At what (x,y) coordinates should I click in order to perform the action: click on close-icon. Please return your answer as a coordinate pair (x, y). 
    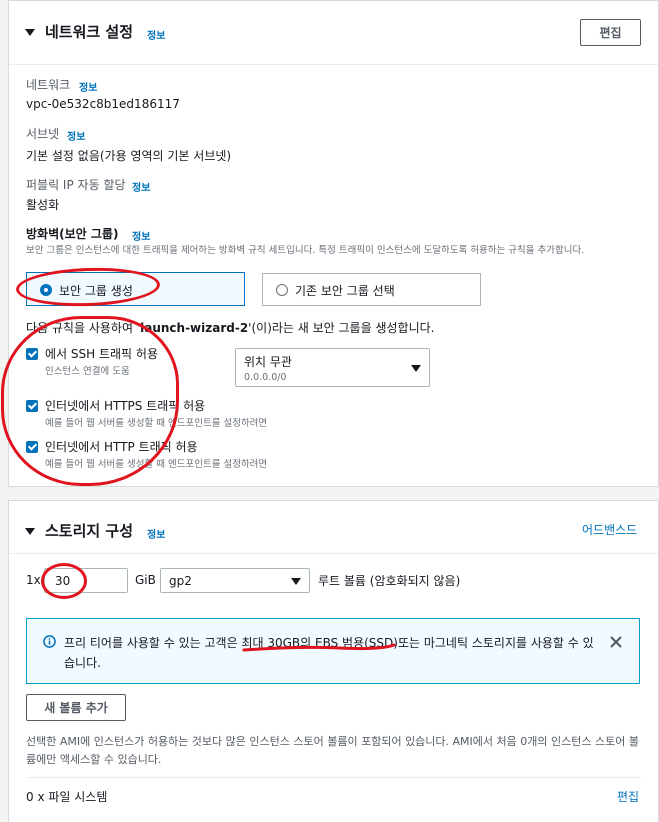
    Looking at the image, I should click on (616, 642).